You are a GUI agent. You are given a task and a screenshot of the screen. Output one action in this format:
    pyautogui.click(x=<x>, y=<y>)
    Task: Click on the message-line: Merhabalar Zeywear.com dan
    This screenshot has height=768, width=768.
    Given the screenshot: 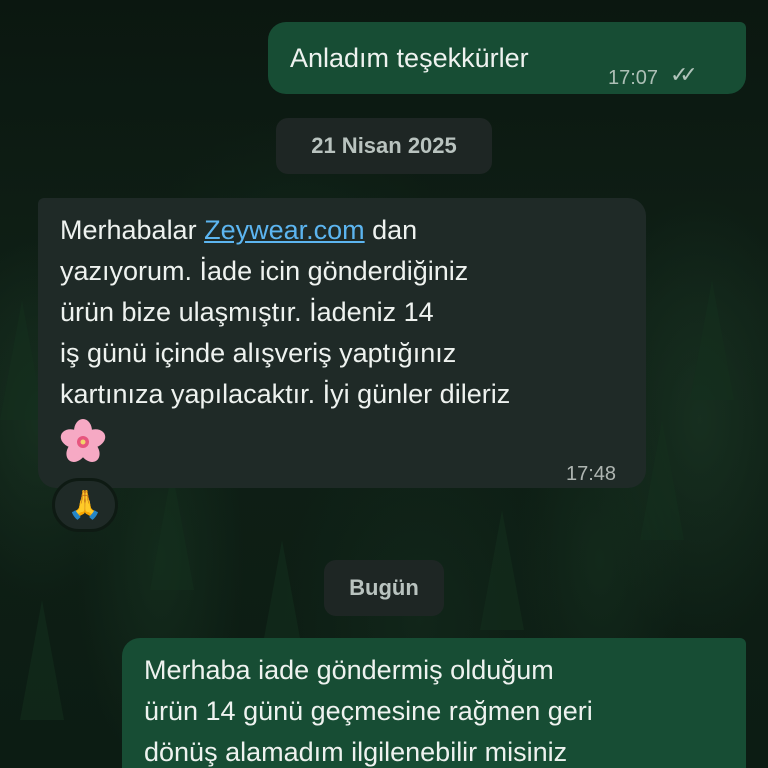 What is the action you would take?
    pyautogui.click(x=239, y=230)
    